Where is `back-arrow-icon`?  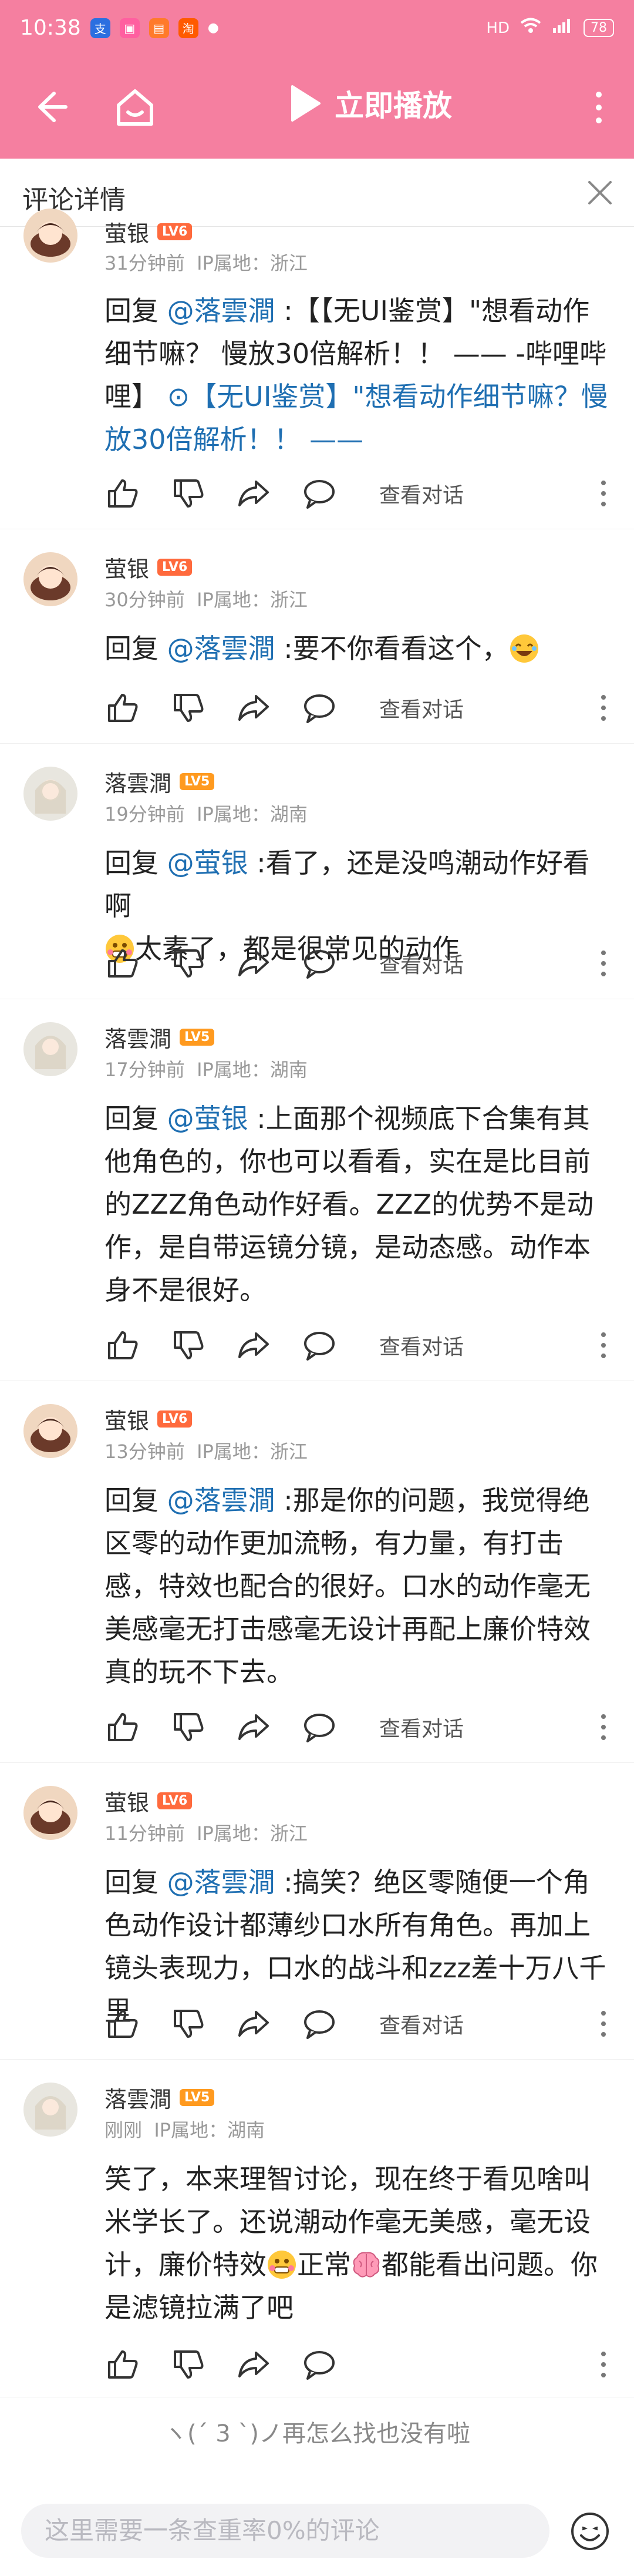 back-arrow-icon is located at coordinates (51, 106).